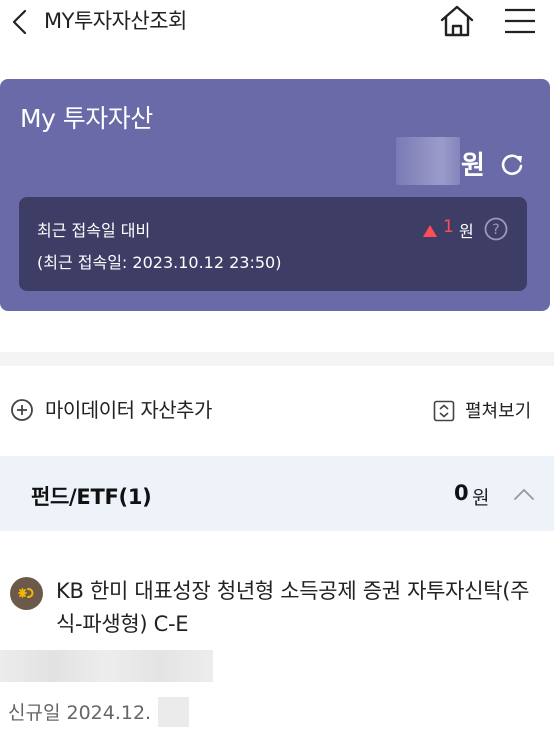 The height and width of the screenshot is (747, 554). I want to click on chevron-left-icon, so click(20, 22).